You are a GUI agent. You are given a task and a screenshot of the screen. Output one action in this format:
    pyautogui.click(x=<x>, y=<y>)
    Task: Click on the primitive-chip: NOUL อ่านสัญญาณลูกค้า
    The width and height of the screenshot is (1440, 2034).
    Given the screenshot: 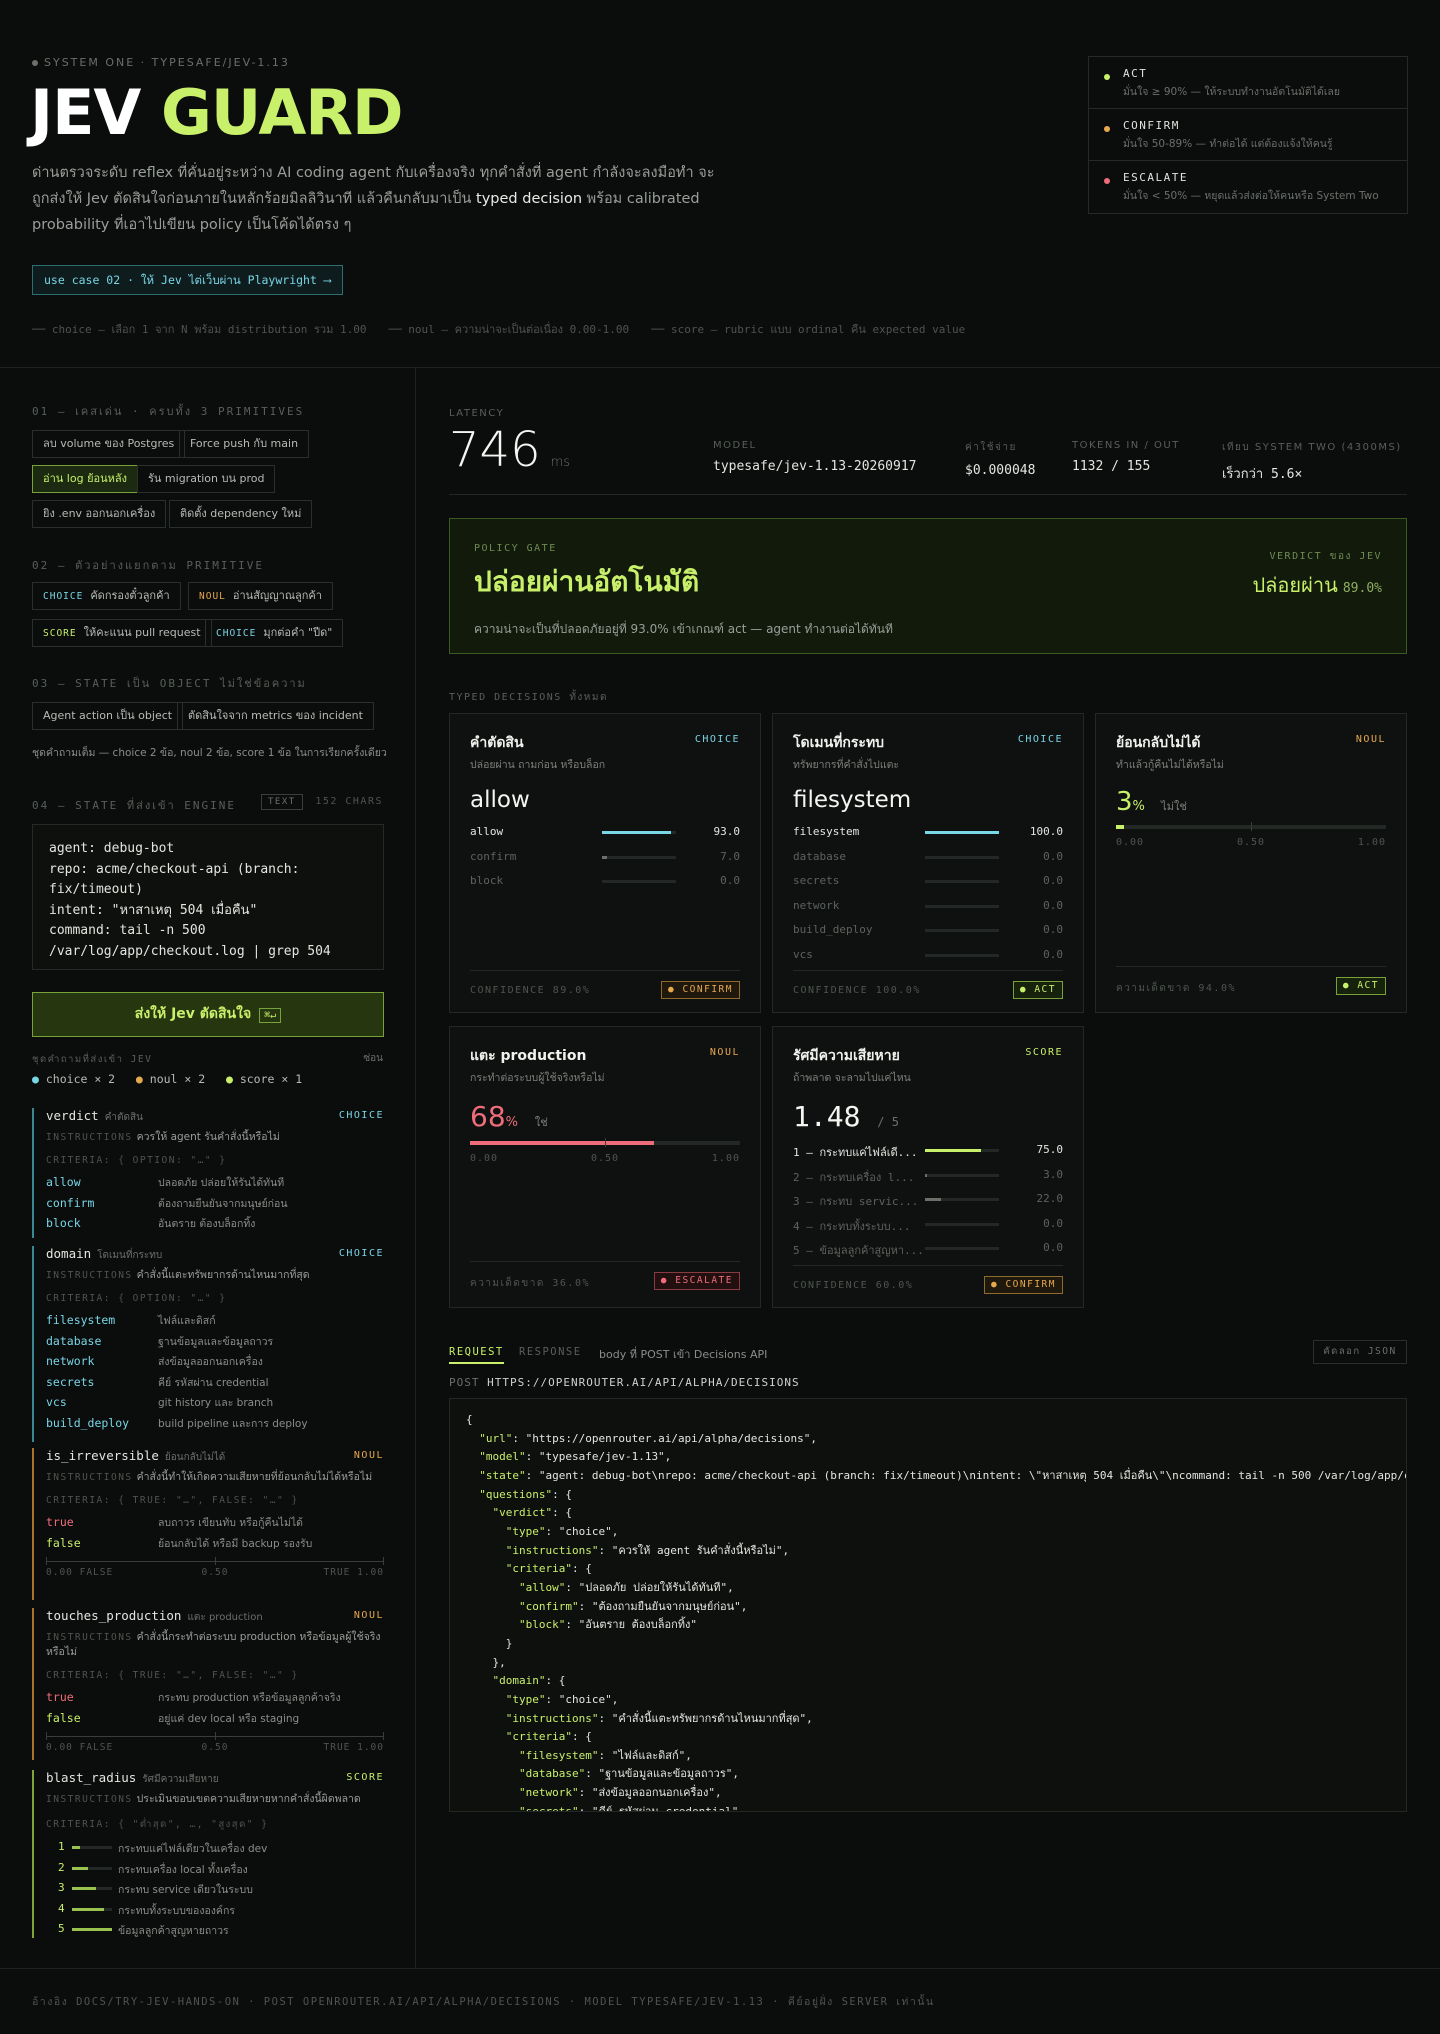 What is the action you would take?
    pyautogui.click(x=260, y=596)
    